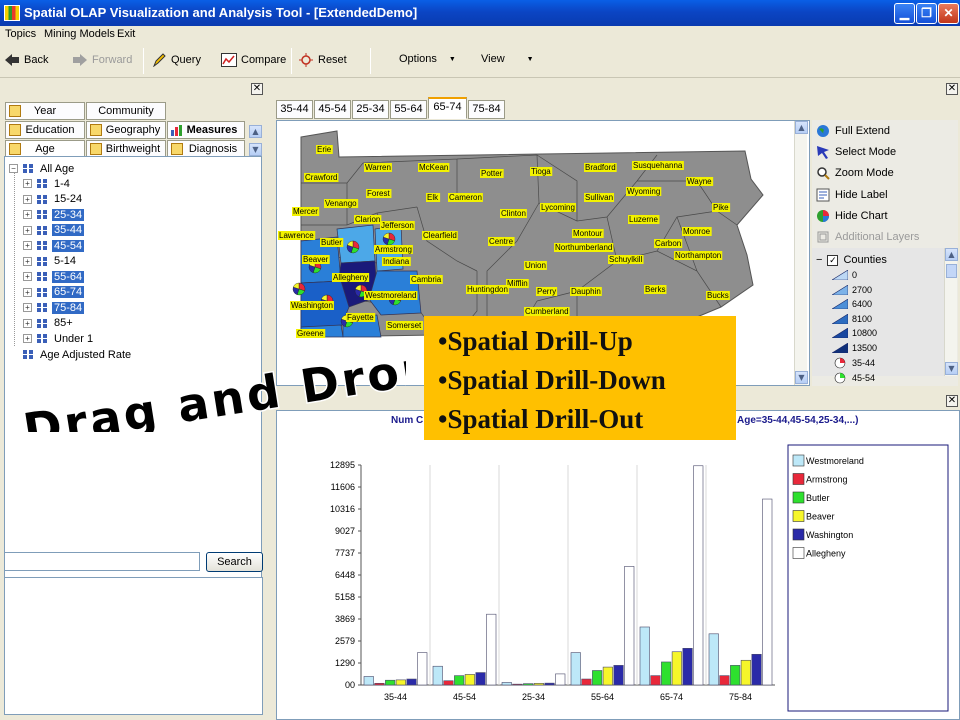 The image size is (960, 720). I want to click on tree-item: +25-34, so click(54, 214).